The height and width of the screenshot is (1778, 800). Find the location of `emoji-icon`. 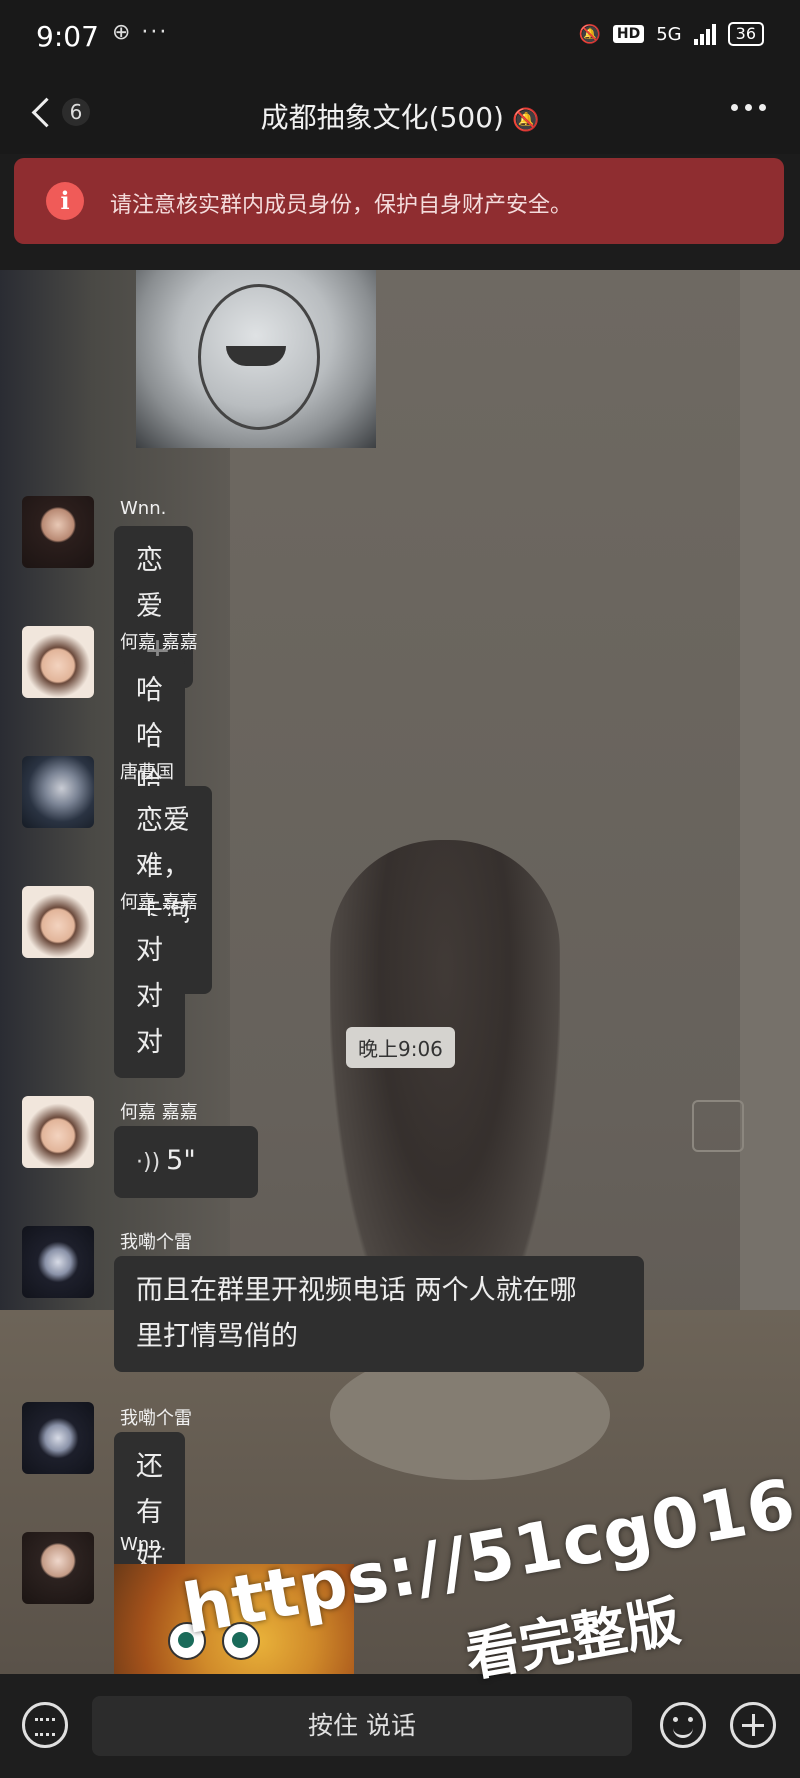

emoji-icon is located at coordinates (683, 1725).